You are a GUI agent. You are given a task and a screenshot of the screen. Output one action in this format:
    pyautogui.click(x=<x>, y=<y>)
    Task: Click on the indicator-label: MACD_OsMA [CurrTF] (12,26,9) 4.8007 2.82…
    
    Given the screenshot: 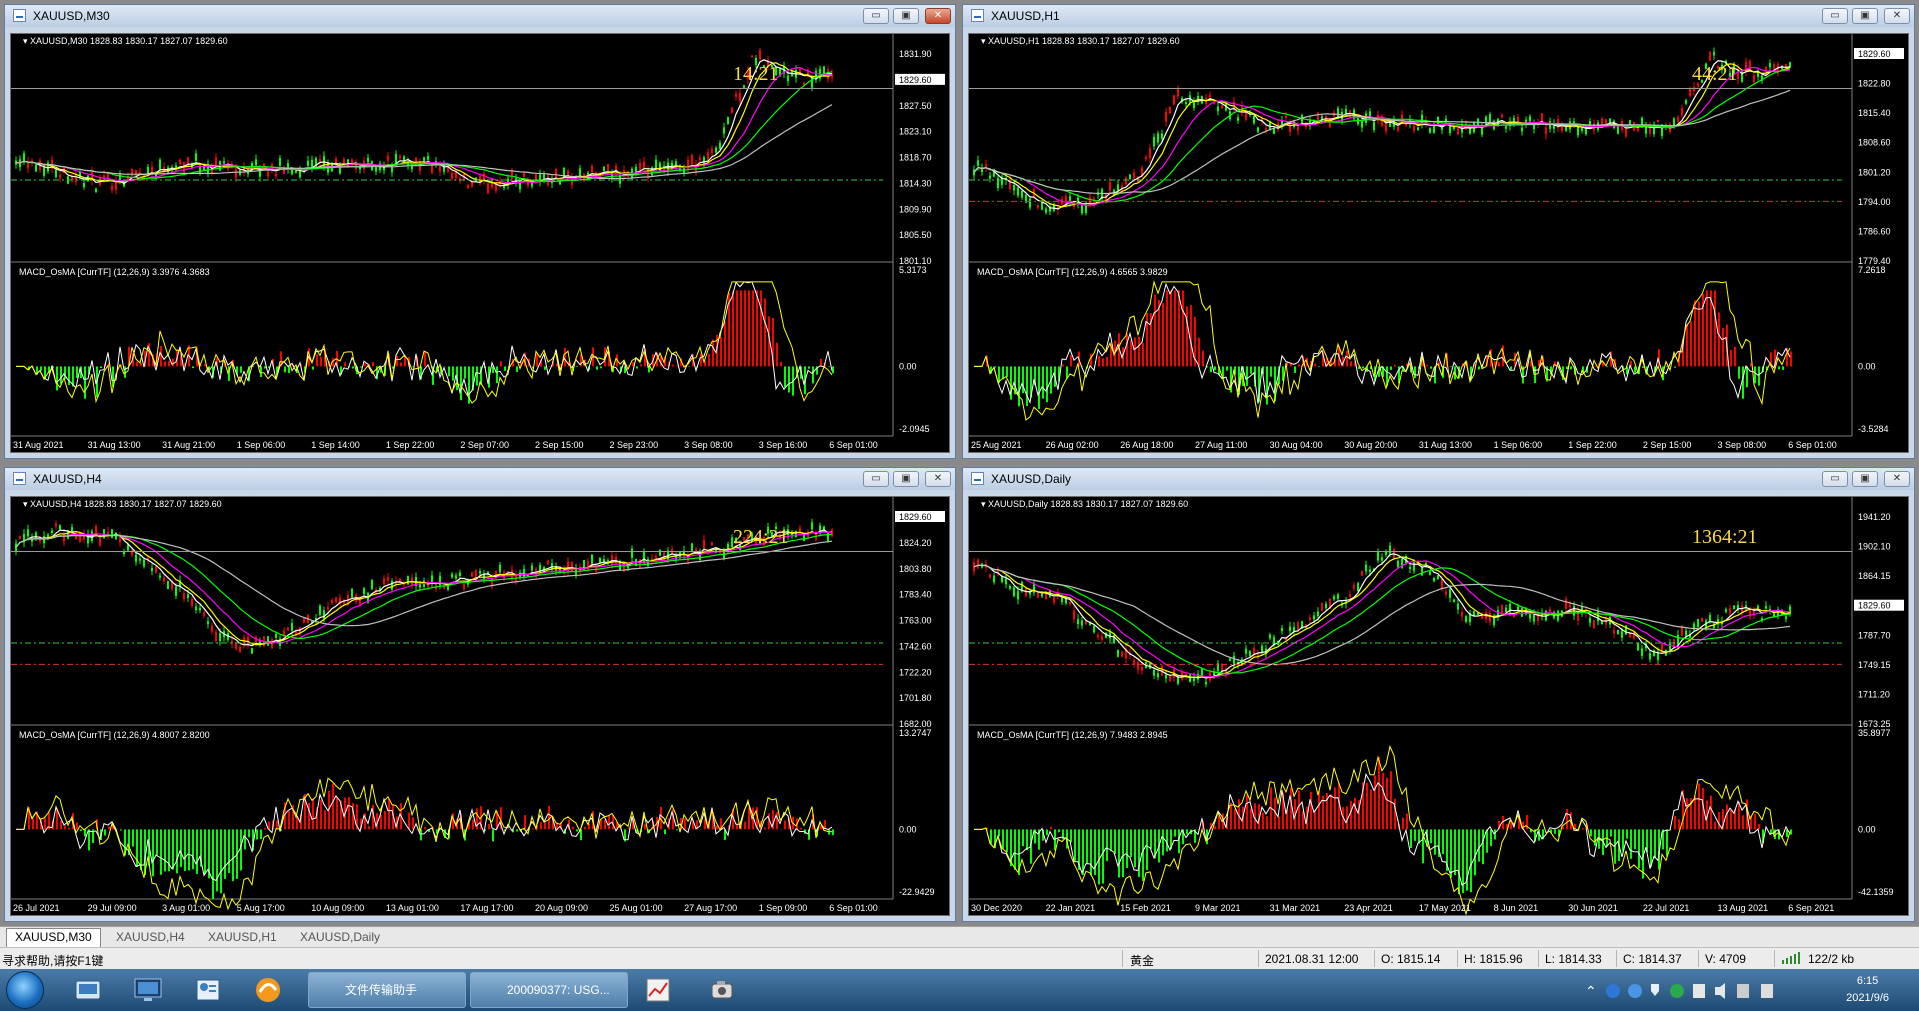 What is the action you would take?
    pyautogui.click(x=114, y=735)
    